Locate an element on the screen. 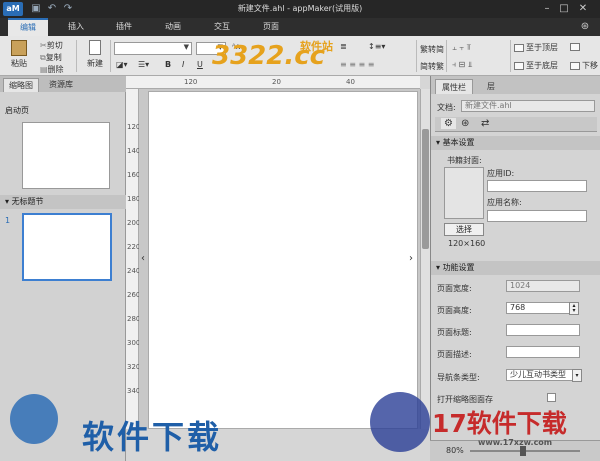 The height and width of the screenshot is (461, 600). line-spacing-icon: ↕≡▾ is located at coordinates (377, 46).